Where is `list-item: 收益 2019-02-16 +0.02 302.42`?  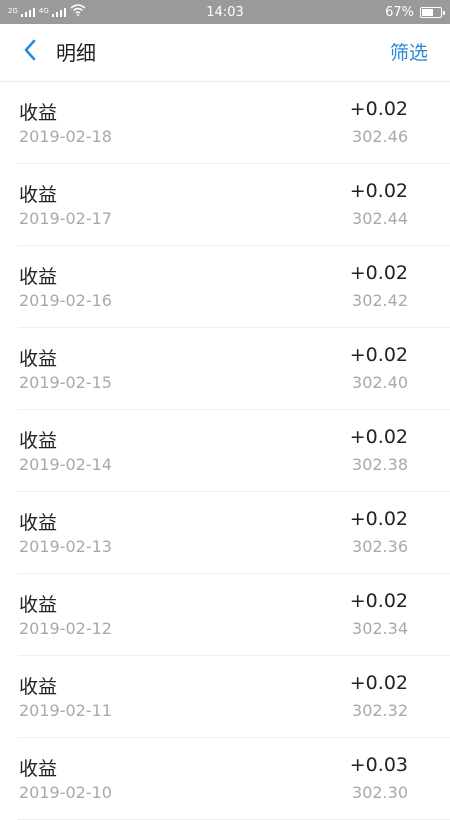
list-item: 收益 2019-02-16 +0.02 302.42 is located at coordinates (234, 287).